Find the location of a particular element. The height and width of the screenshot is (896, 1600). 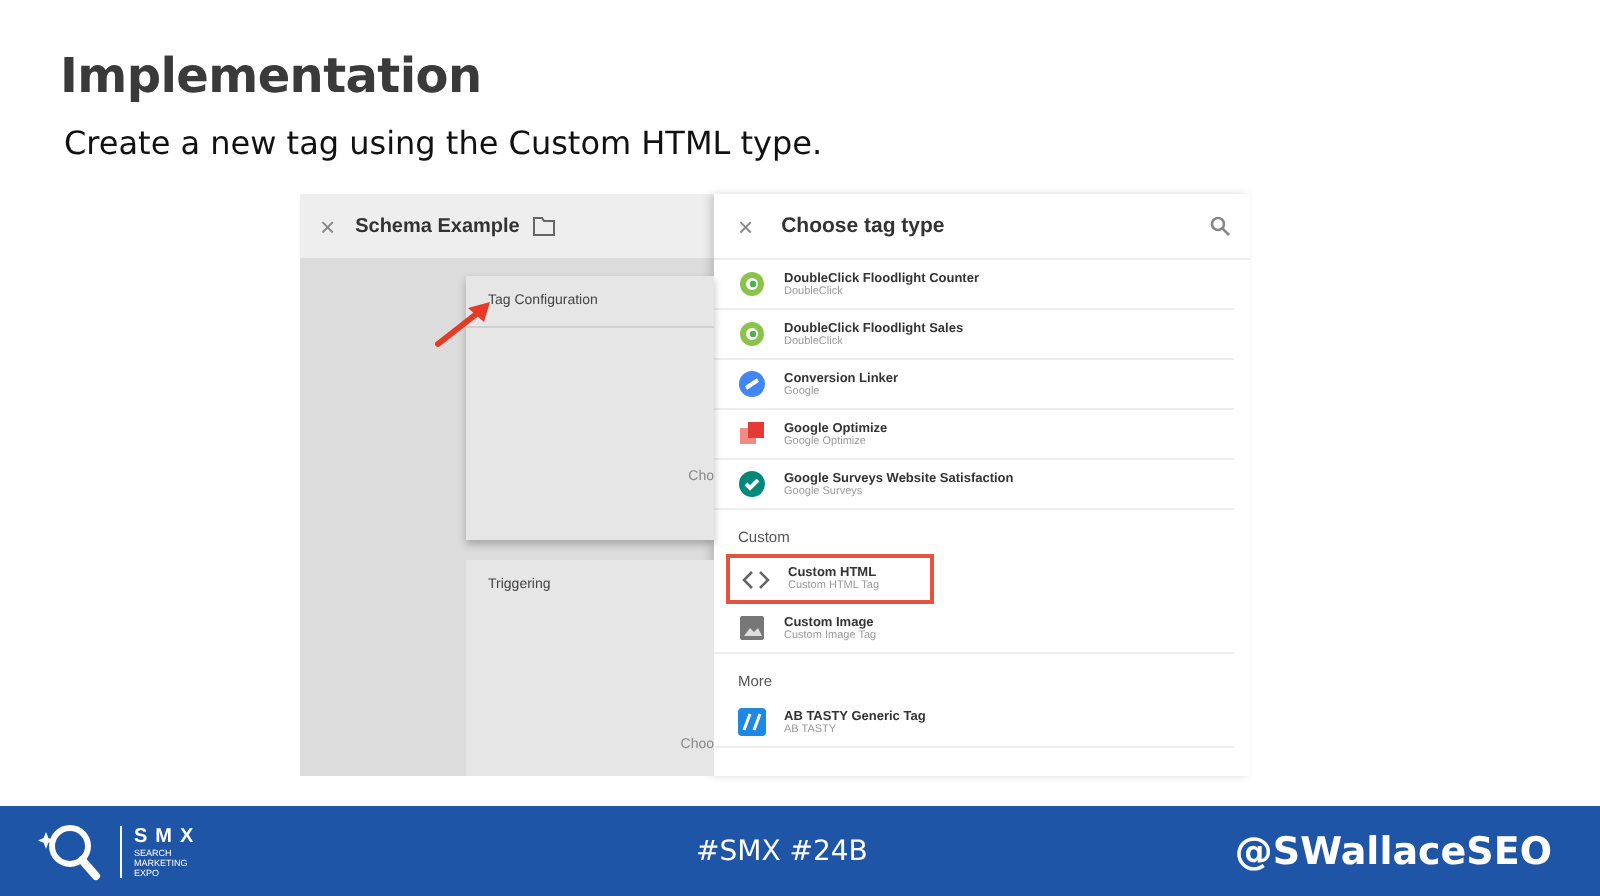

brand-name: SMX is located at coordinates (169, 836).